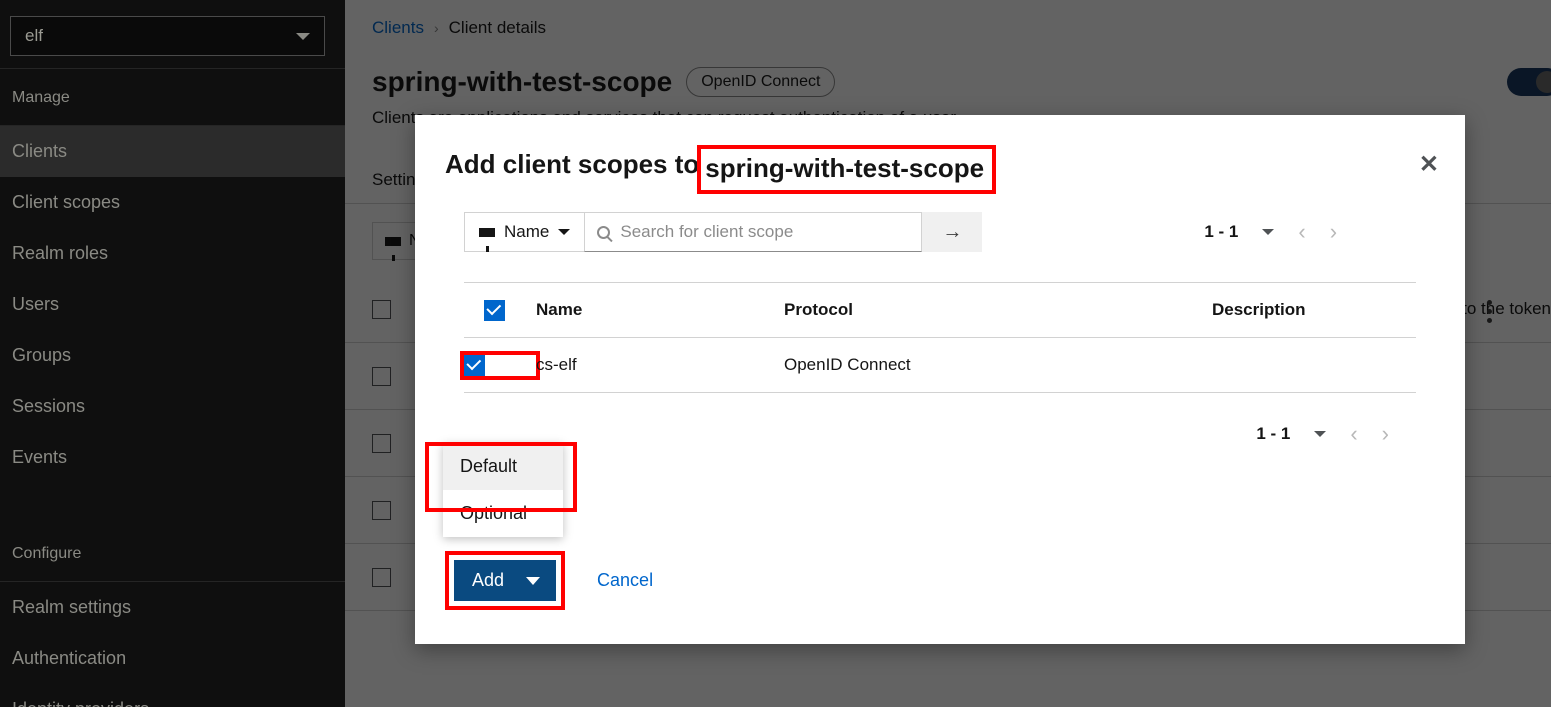 This screenshot has height=707, width=1551. I want to click on sidebar-item-authentication: Authentication, so click(172, 658).